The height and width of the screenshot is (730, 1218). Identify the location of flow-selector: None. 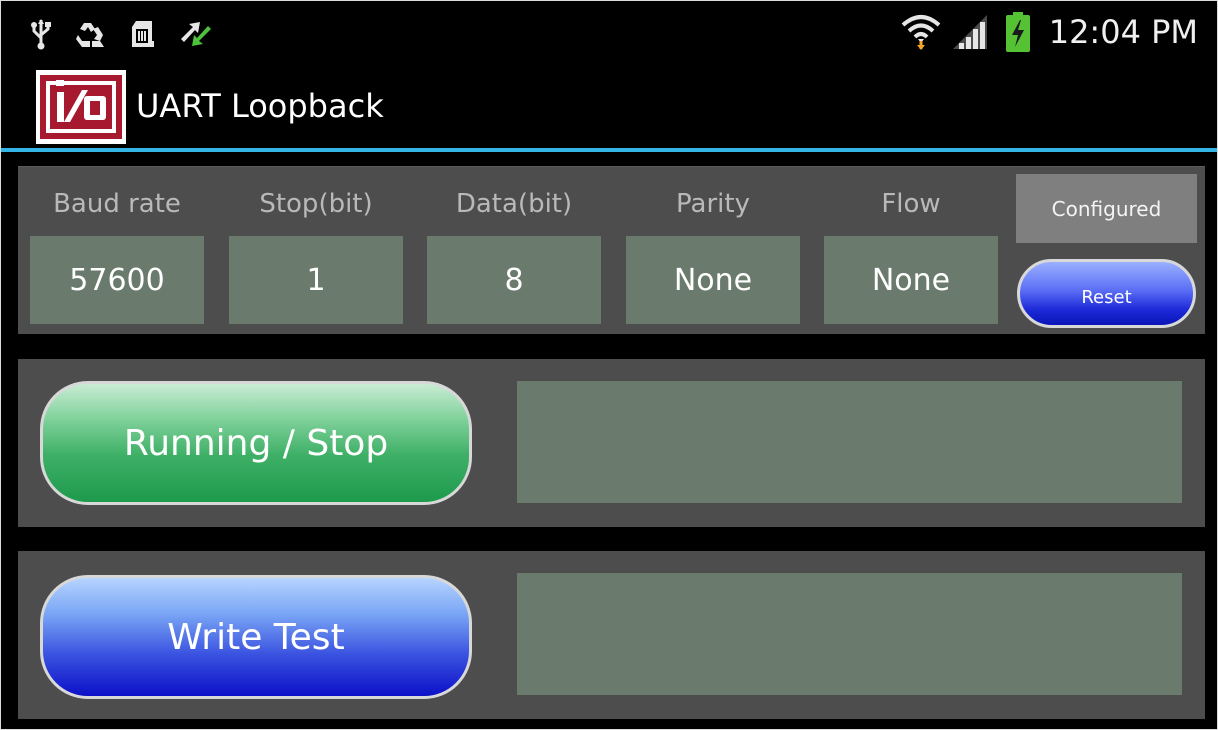
(911, 280).